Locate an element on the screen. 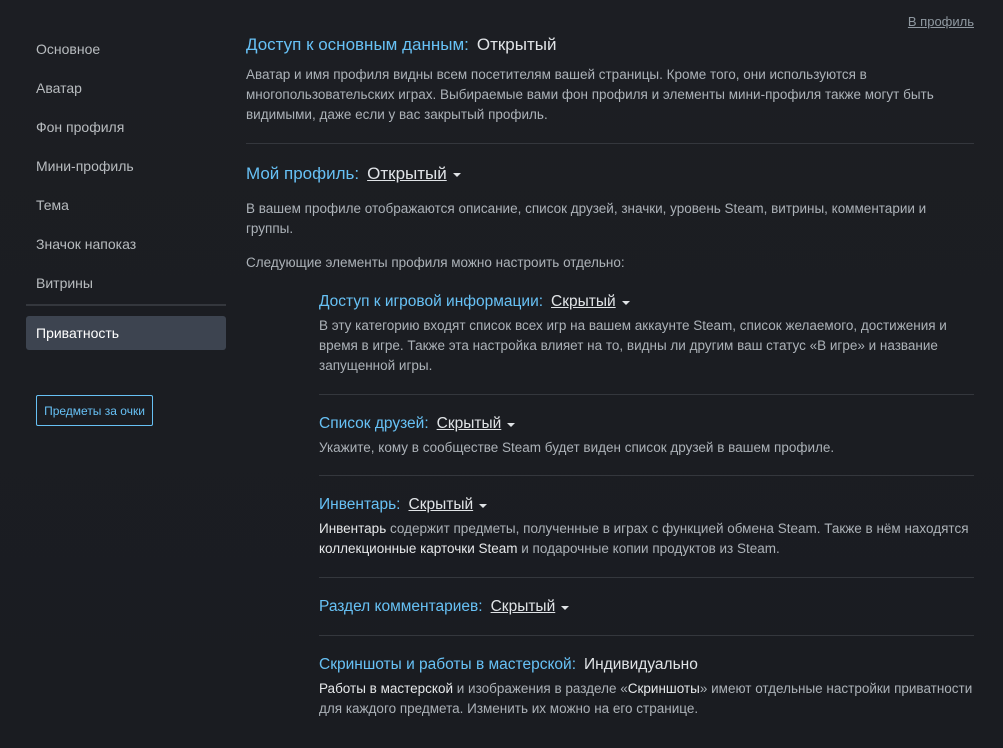 The height and width of the screenshot is (748, 1003). sidebar-item-background: Фон профиля is located at coordinates (126, 127).